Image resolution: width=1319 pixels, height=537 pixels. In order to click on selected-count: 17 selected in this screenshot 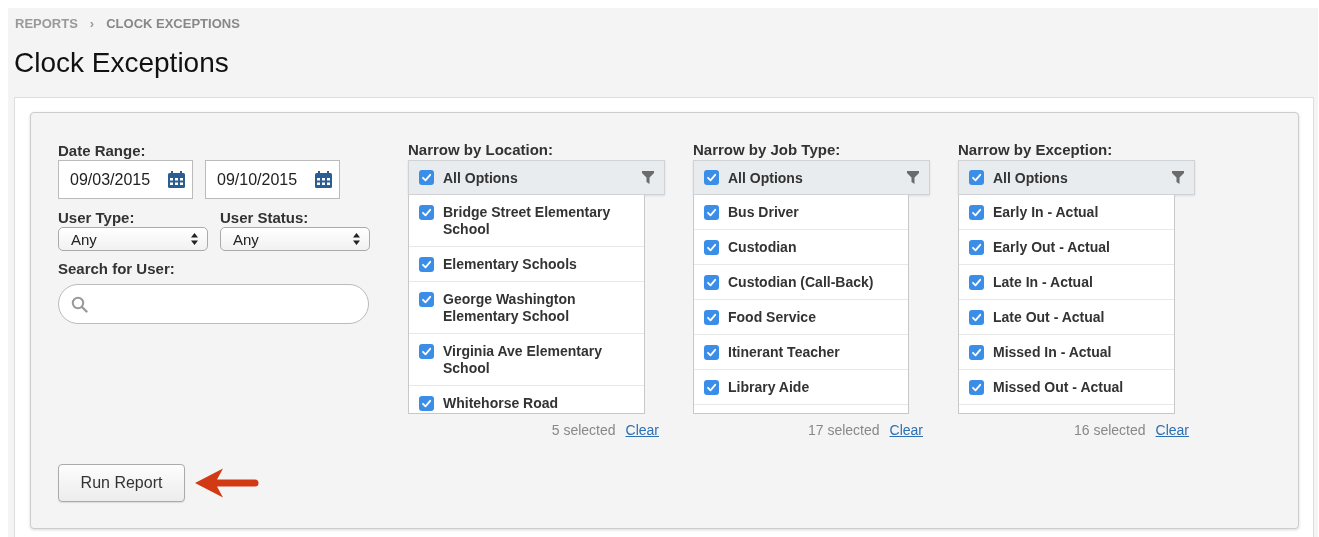, I will do `click(843, 430)`.